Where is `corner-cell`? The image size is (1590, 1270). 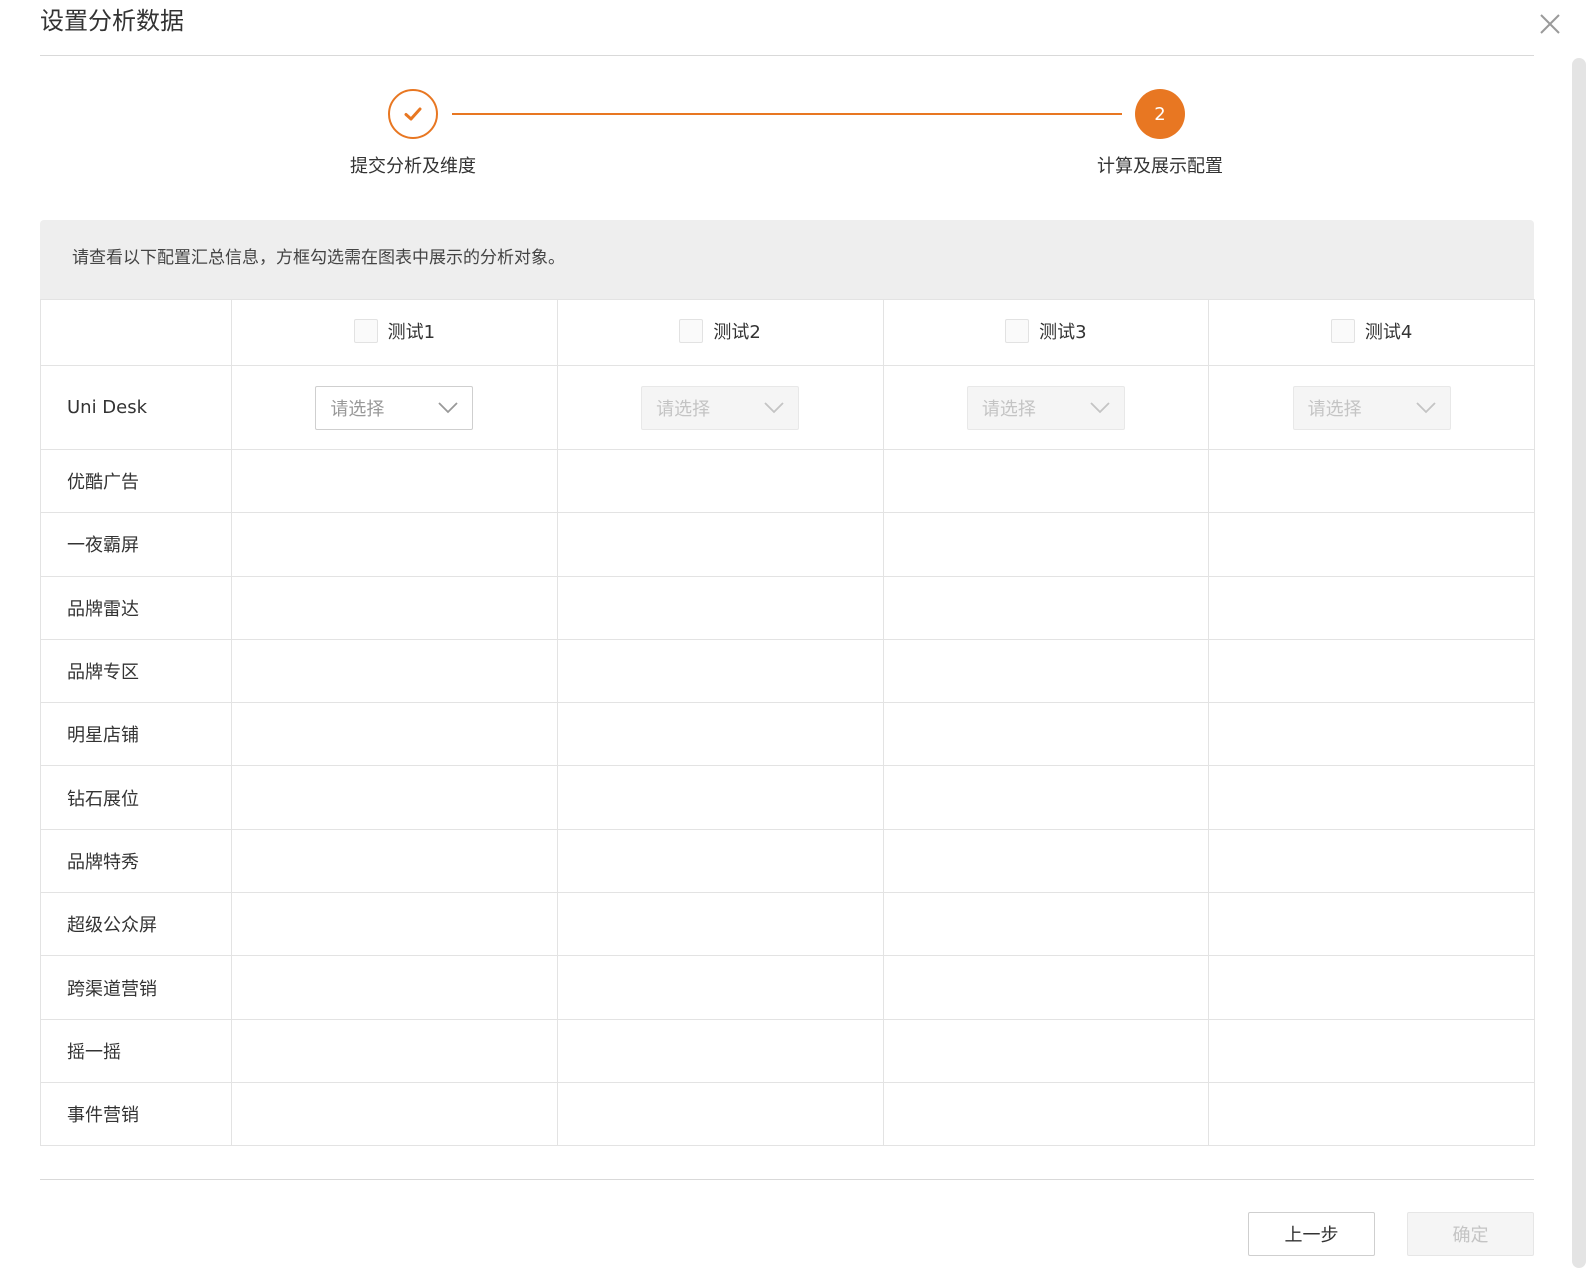
corner-cell is located at coordinates (136, 332).